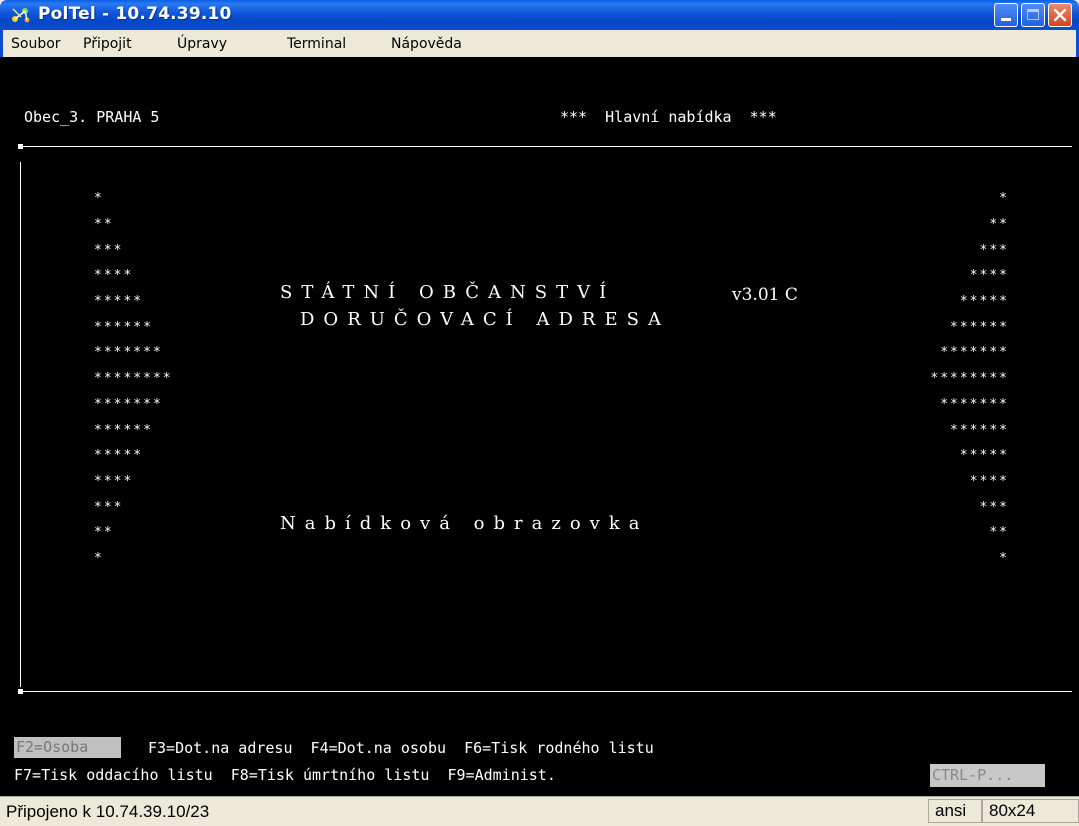  What do you see at coordinates (20, 424) in the screenshot?
I see `frame-left-line` at bounding box center [20, 424].